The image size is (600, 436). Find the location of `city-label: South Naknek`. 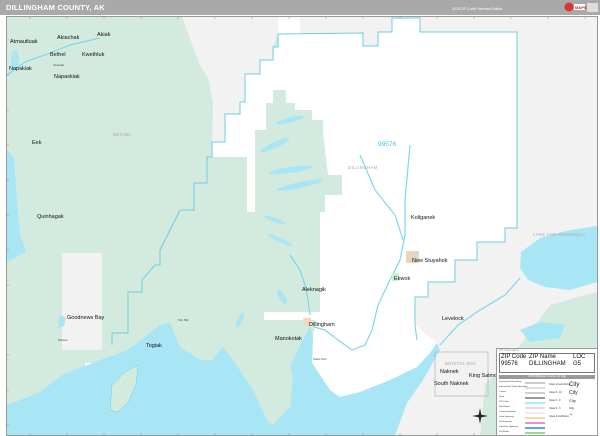

city-label: South Naknek is located at coordinates (451, 384).